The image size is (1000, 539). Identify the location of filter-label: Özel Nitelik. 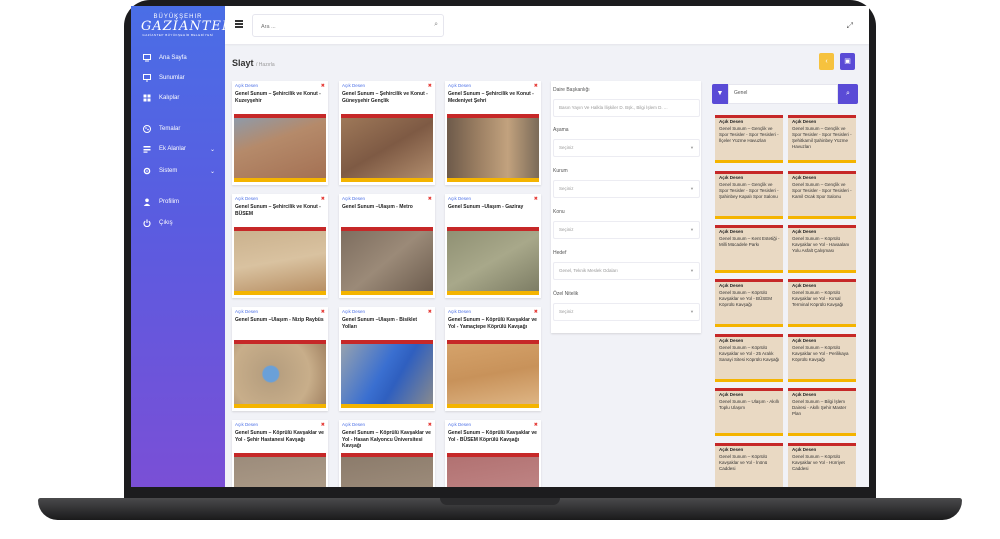
(566, 294).